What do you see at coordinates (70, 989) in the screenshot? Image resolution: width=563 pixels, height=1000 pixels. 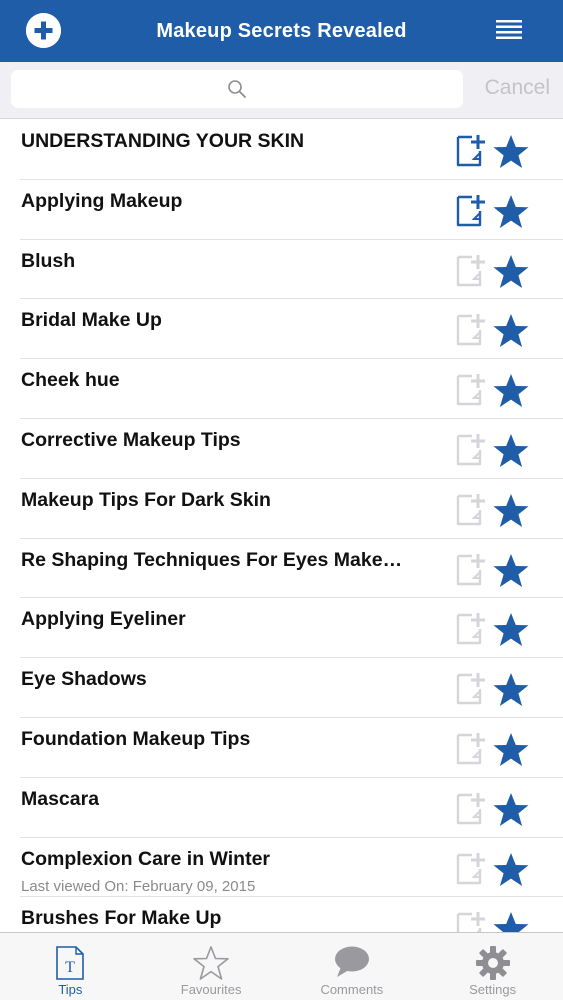 I see `tab-label: Tips` at bounding box center [70, 989].